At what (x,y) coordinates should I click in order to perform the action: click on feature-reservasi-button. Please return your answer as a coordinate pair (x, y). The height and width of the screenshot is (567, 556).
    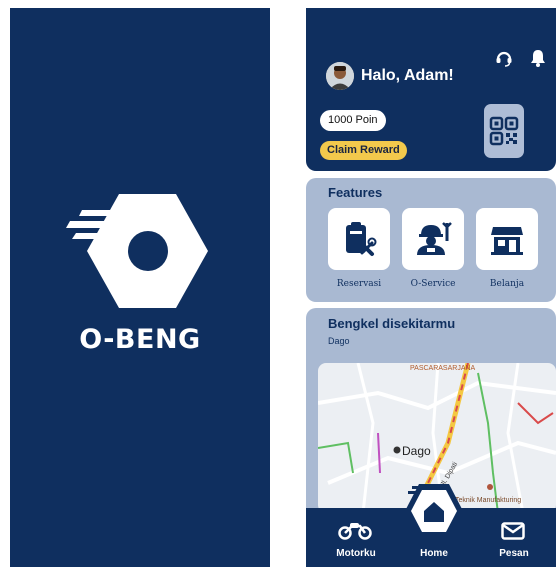
    Looking at the image, I should click on (359, 239).